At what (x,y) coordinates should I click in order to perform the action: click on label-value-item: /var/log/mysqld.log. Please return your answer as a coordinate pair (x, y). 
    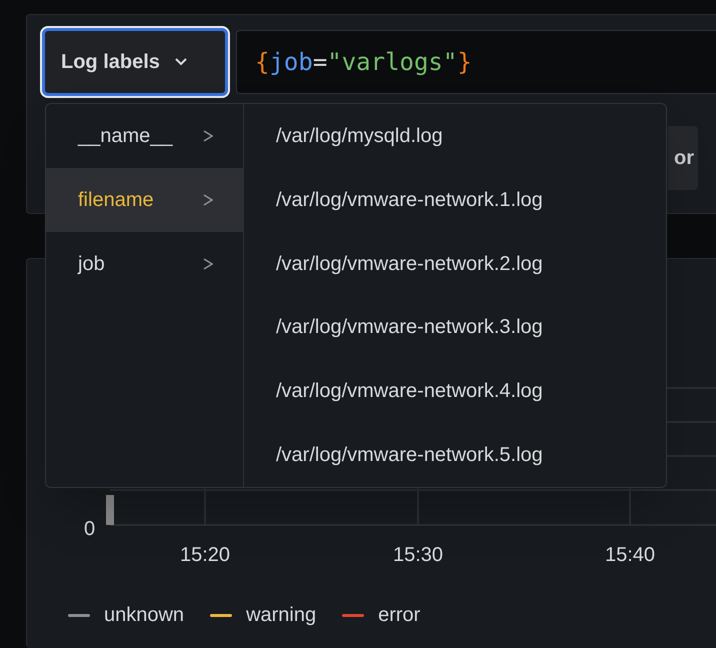
    Looking at the image, I should click on (359, 135).